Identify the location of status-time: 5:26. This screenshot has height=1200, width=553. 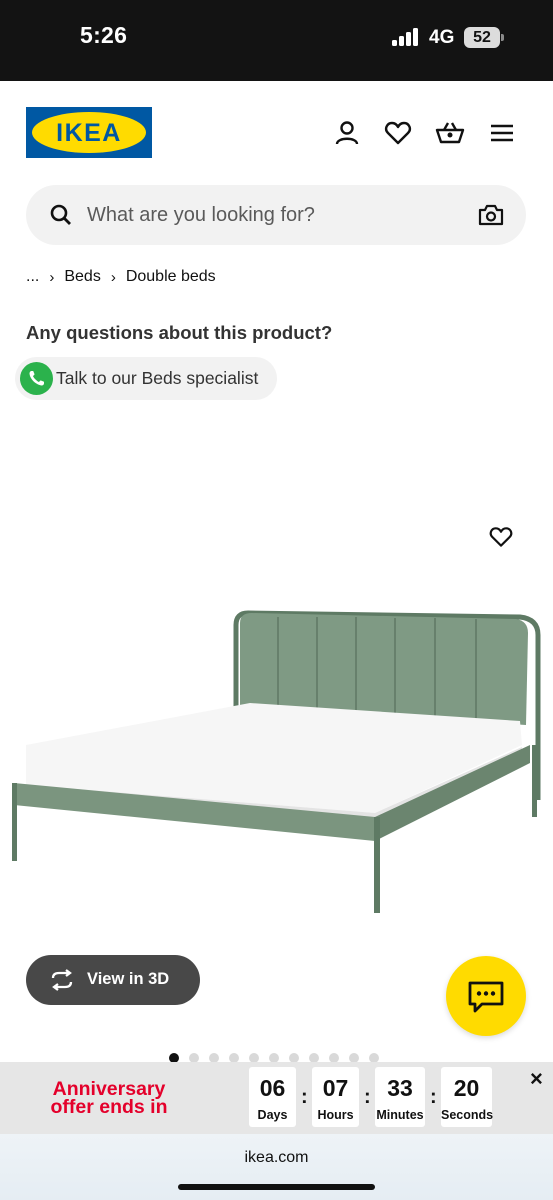
(104, 35).